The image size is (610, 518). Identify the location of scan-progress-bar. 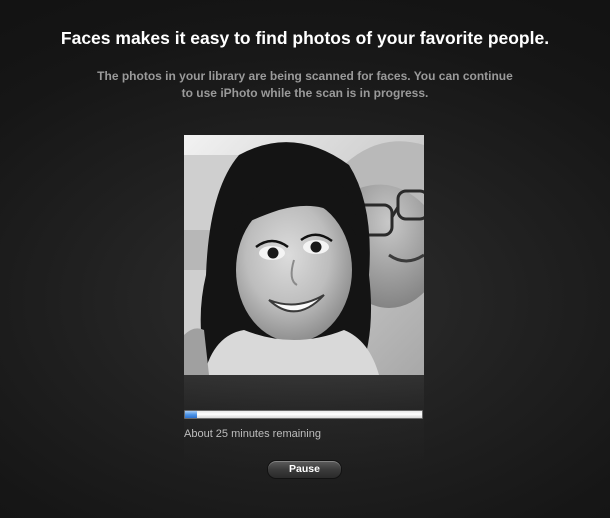
(303, 414).